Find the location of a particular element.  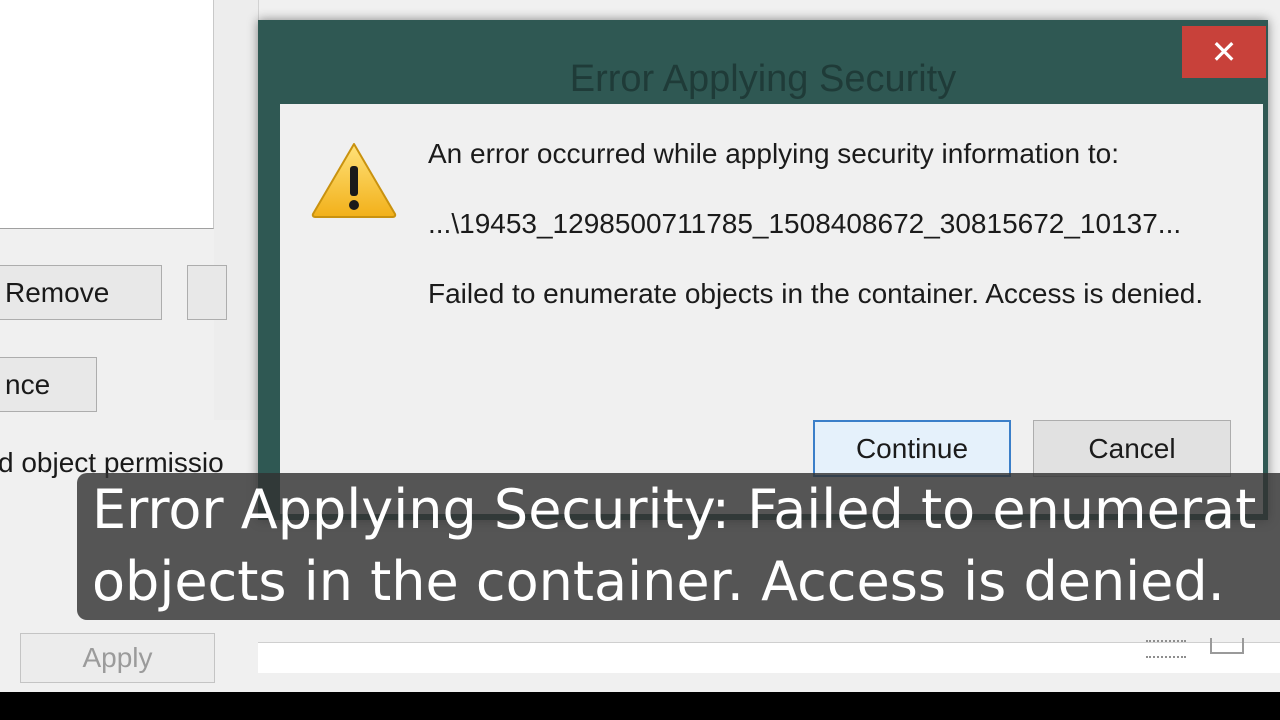

close-button: ✕ is located at coordinates (1224, 52).